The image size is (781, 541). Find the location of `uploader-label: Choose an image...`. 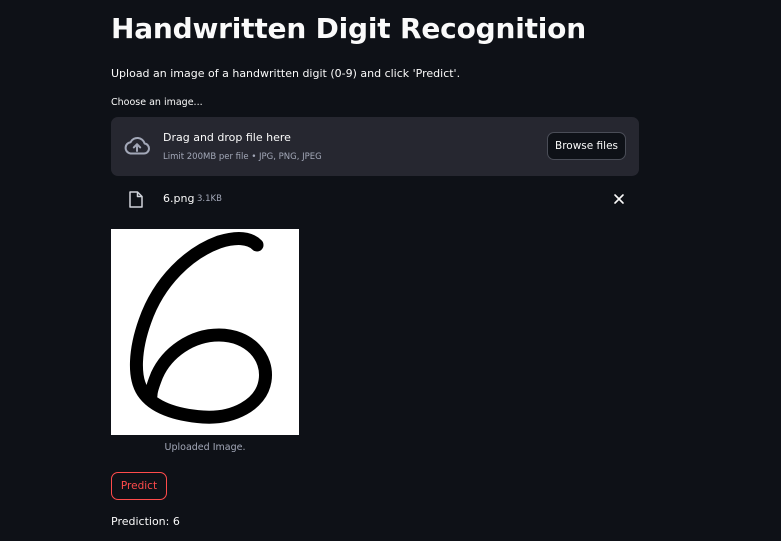

uploader-label: Choose an image... is located at coordinates (157, 102).